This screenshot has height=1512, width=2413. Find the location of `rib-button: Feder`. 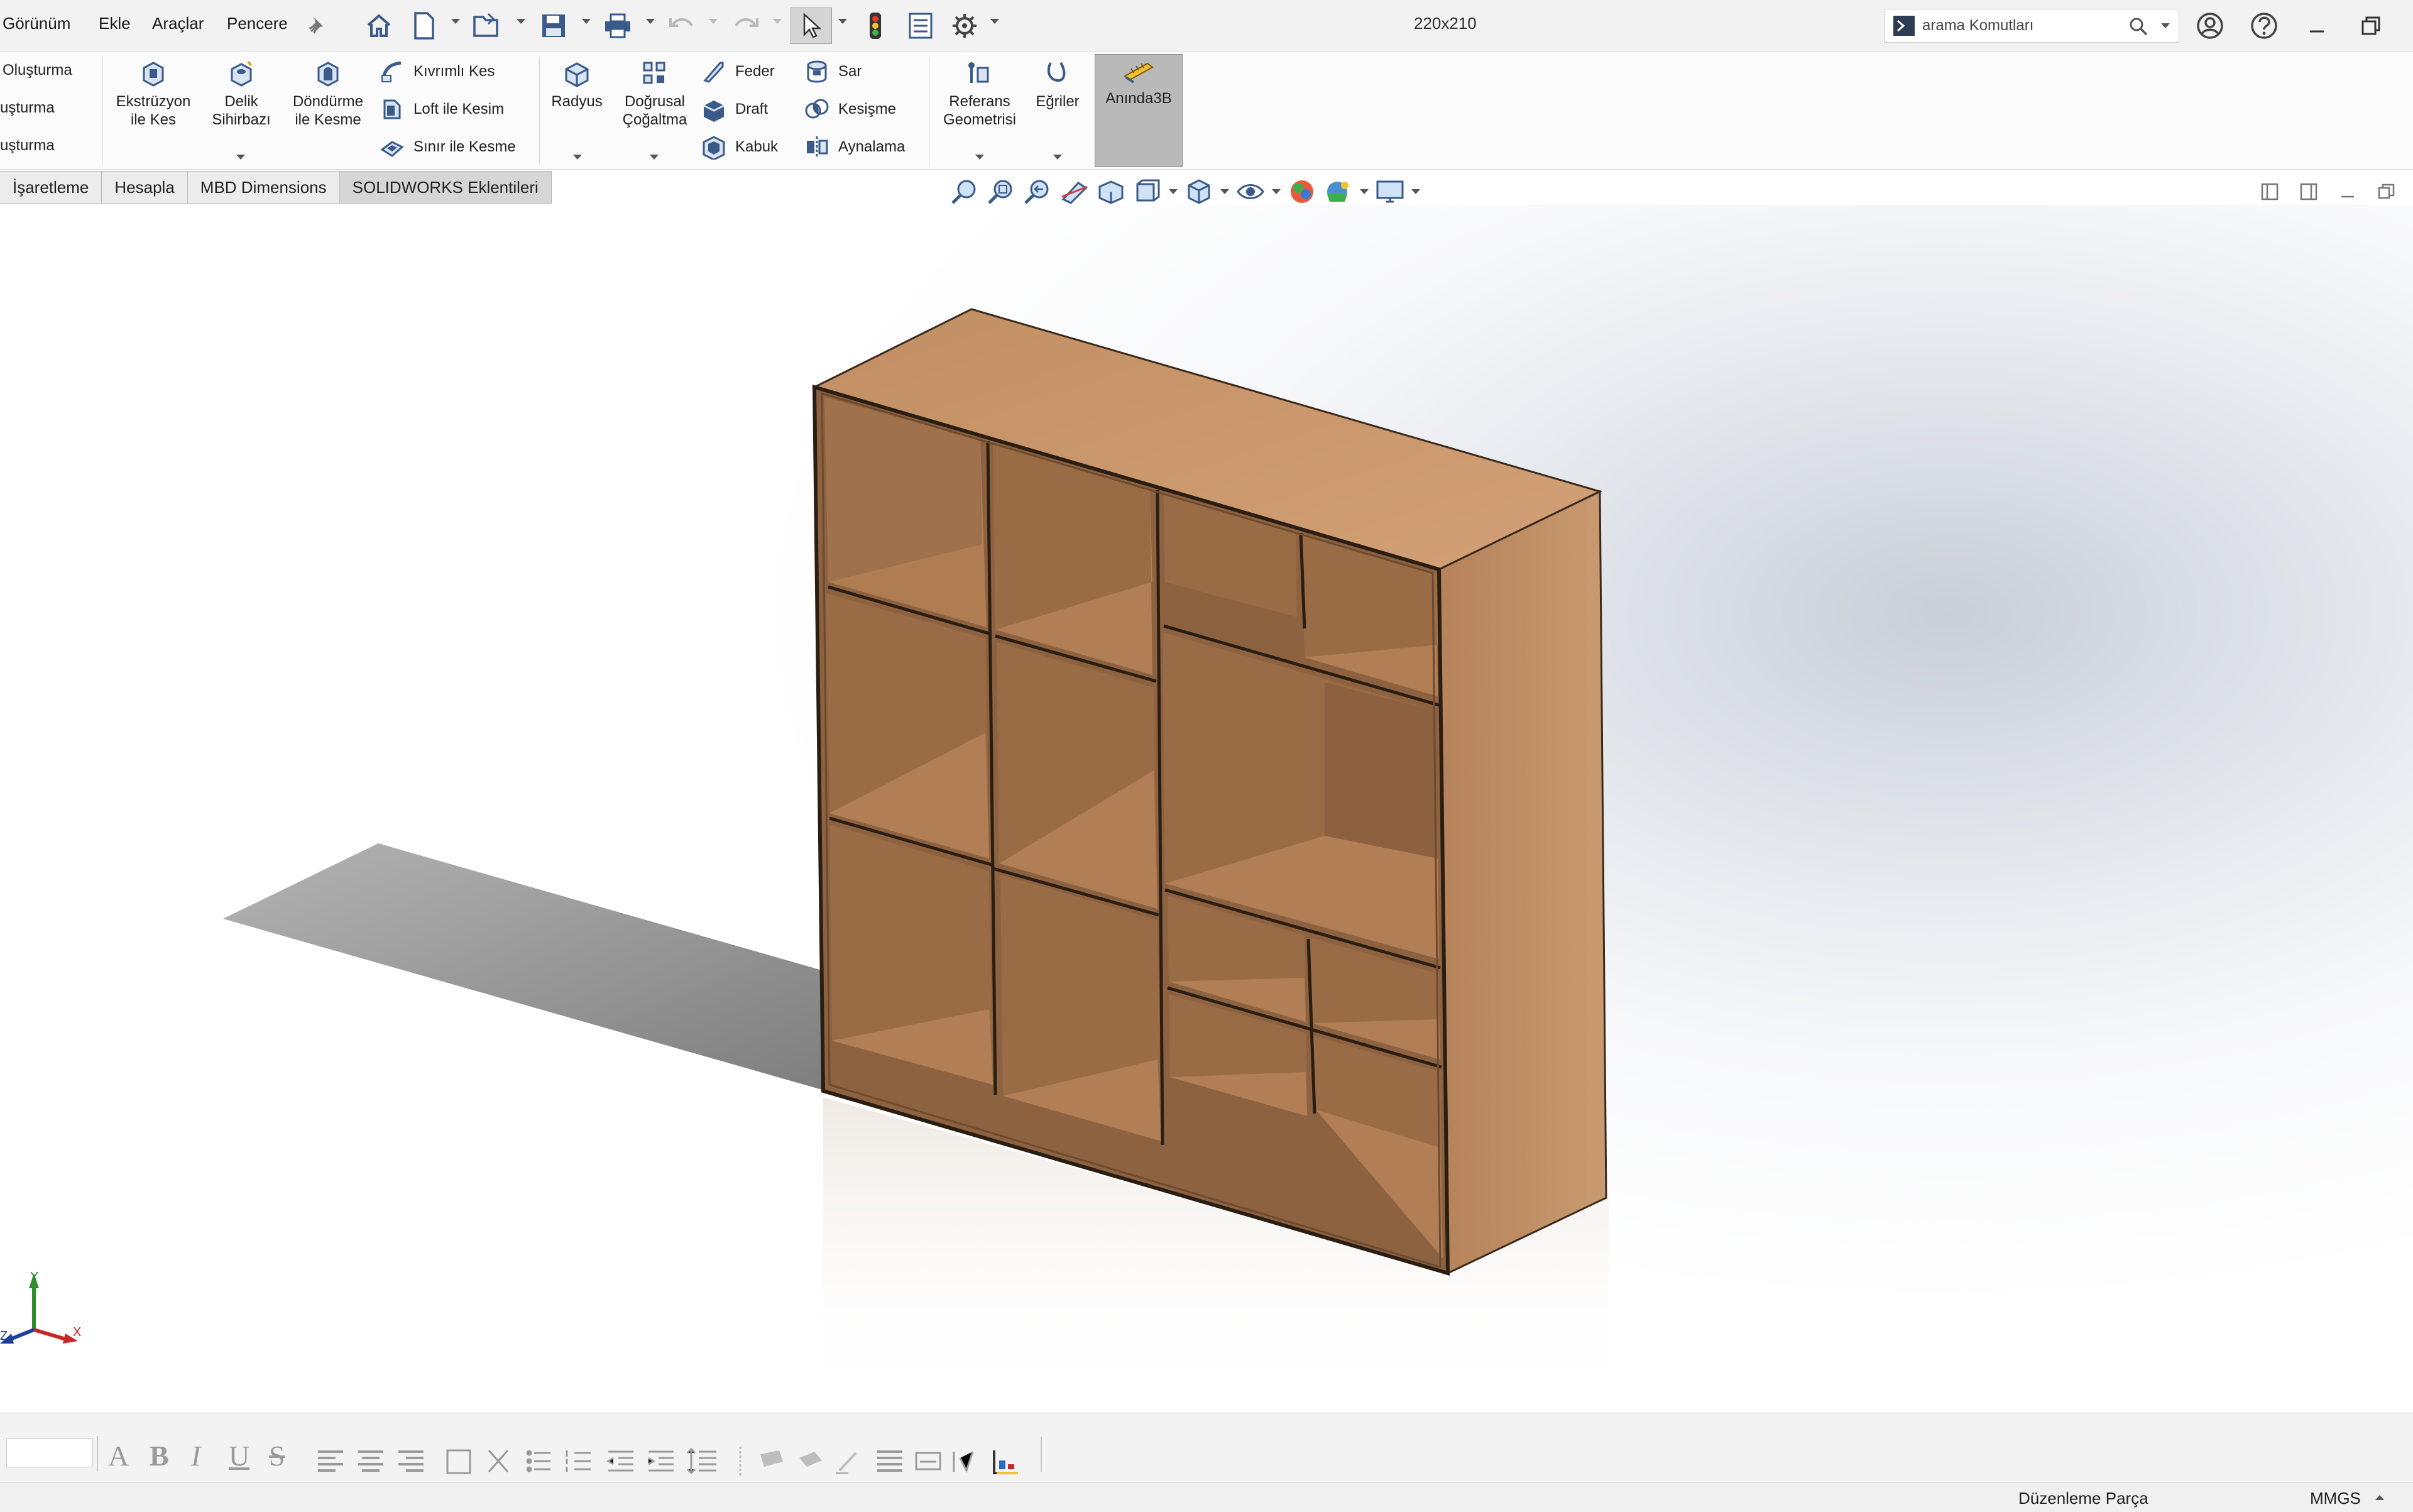

rib-button: Feder is located at coordinates (738, 71).